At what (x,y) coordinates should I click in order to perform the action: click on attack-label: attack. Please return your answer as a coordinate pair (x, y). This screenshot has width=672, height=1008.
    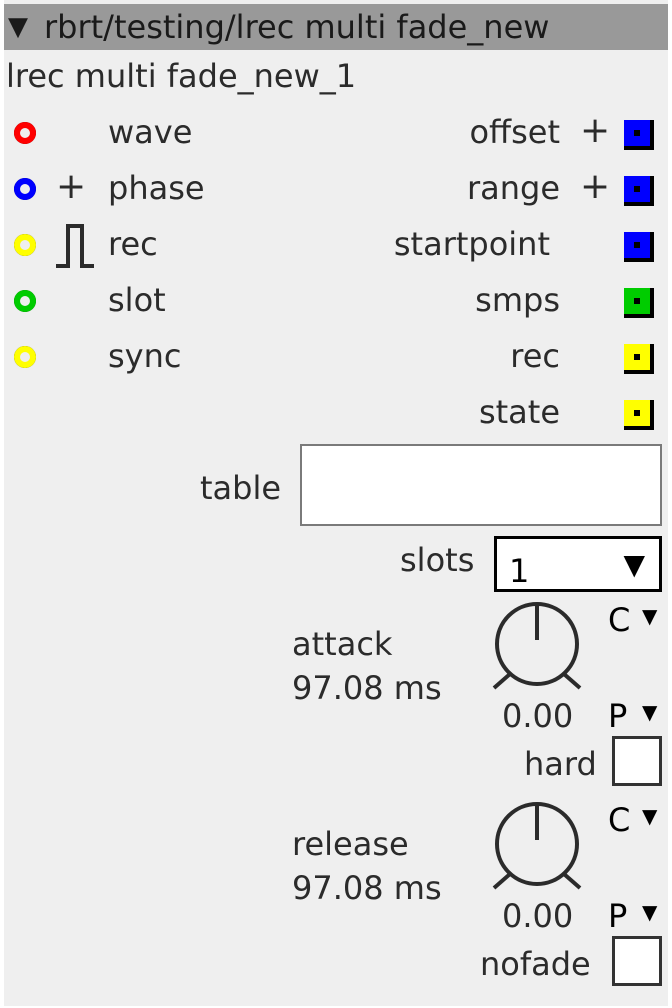
    Looking at the image, I should click on (342, 644).